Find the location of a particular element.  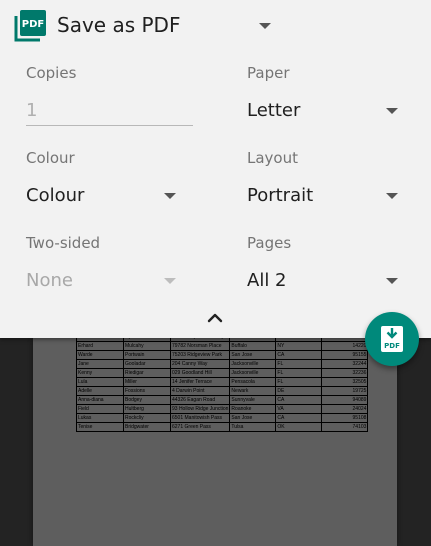

fab-pdf-text: PDF is located at coordinates (392, 346).